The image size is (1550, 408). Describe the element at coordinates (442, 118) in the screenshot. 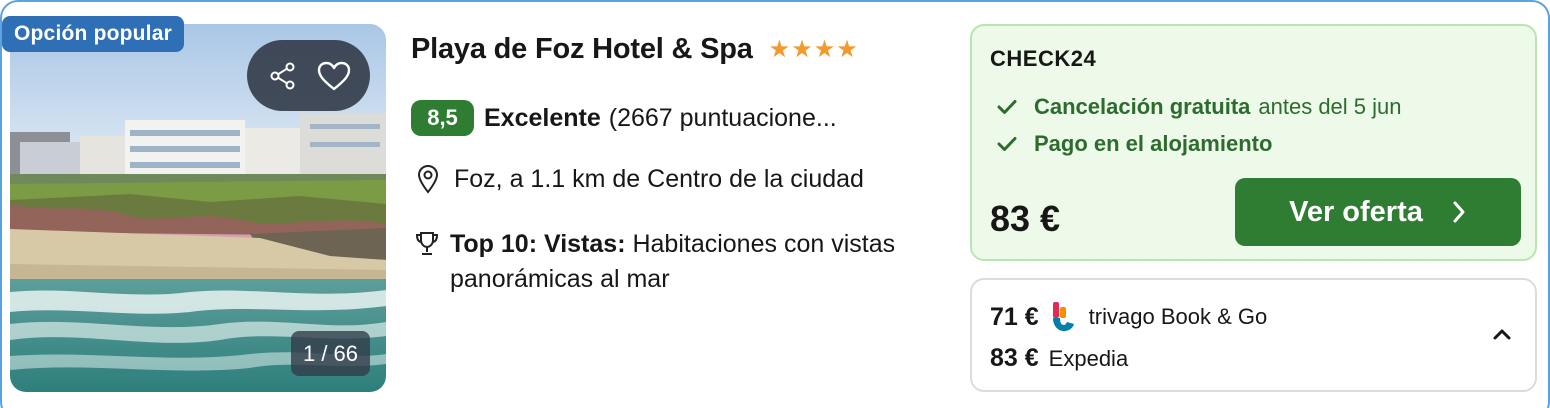

I see `rating-score-badge: 8,5` at that location.